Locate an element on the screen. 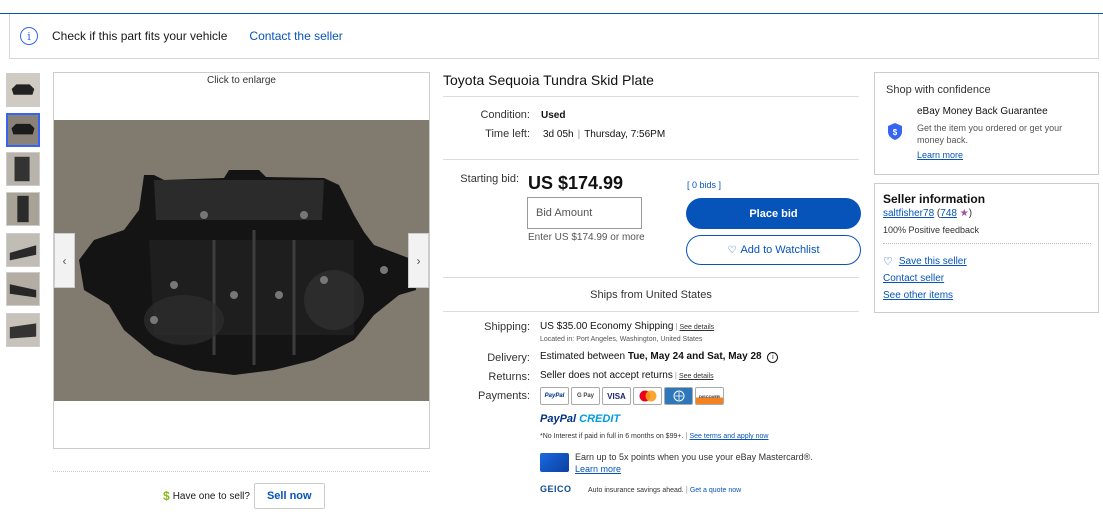 This screenshot has height=526, width=1103. shipping-cost: US $35.00 Economy Shipping is located at coordinates (607, 326).